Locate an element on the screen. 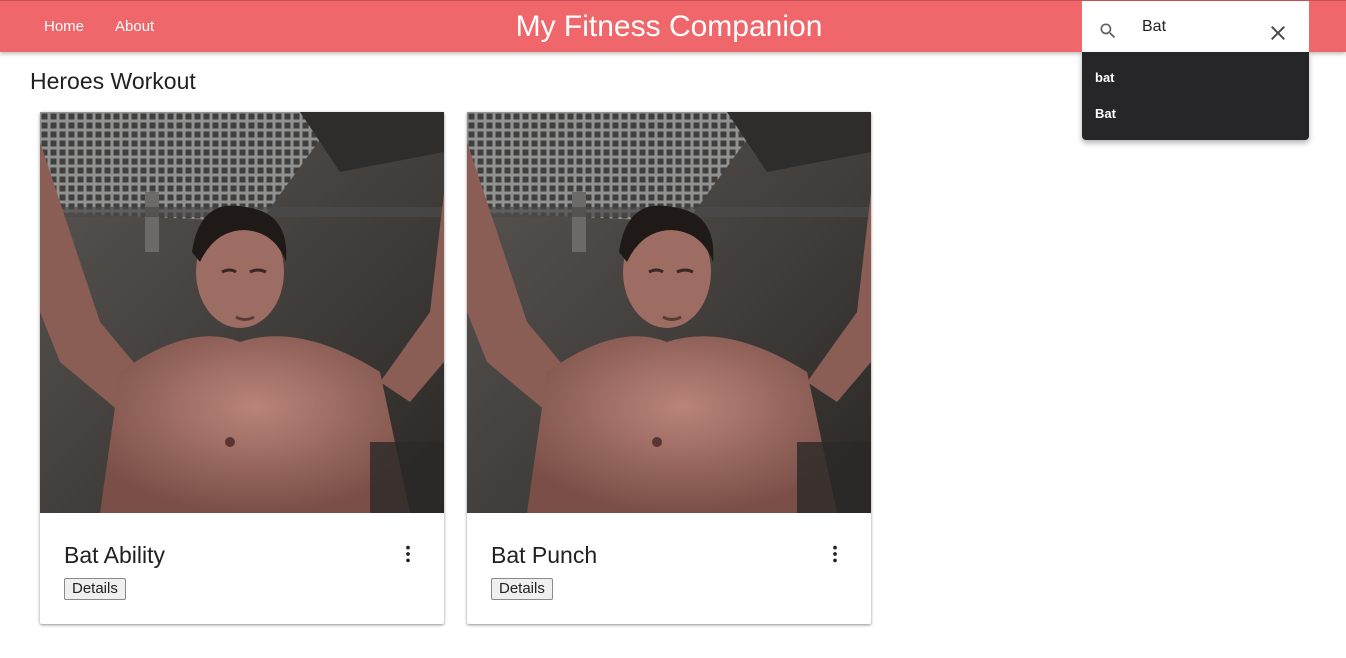 This screenshot has height=658, width=1346. search-input is located at coordinates (1197, 27).